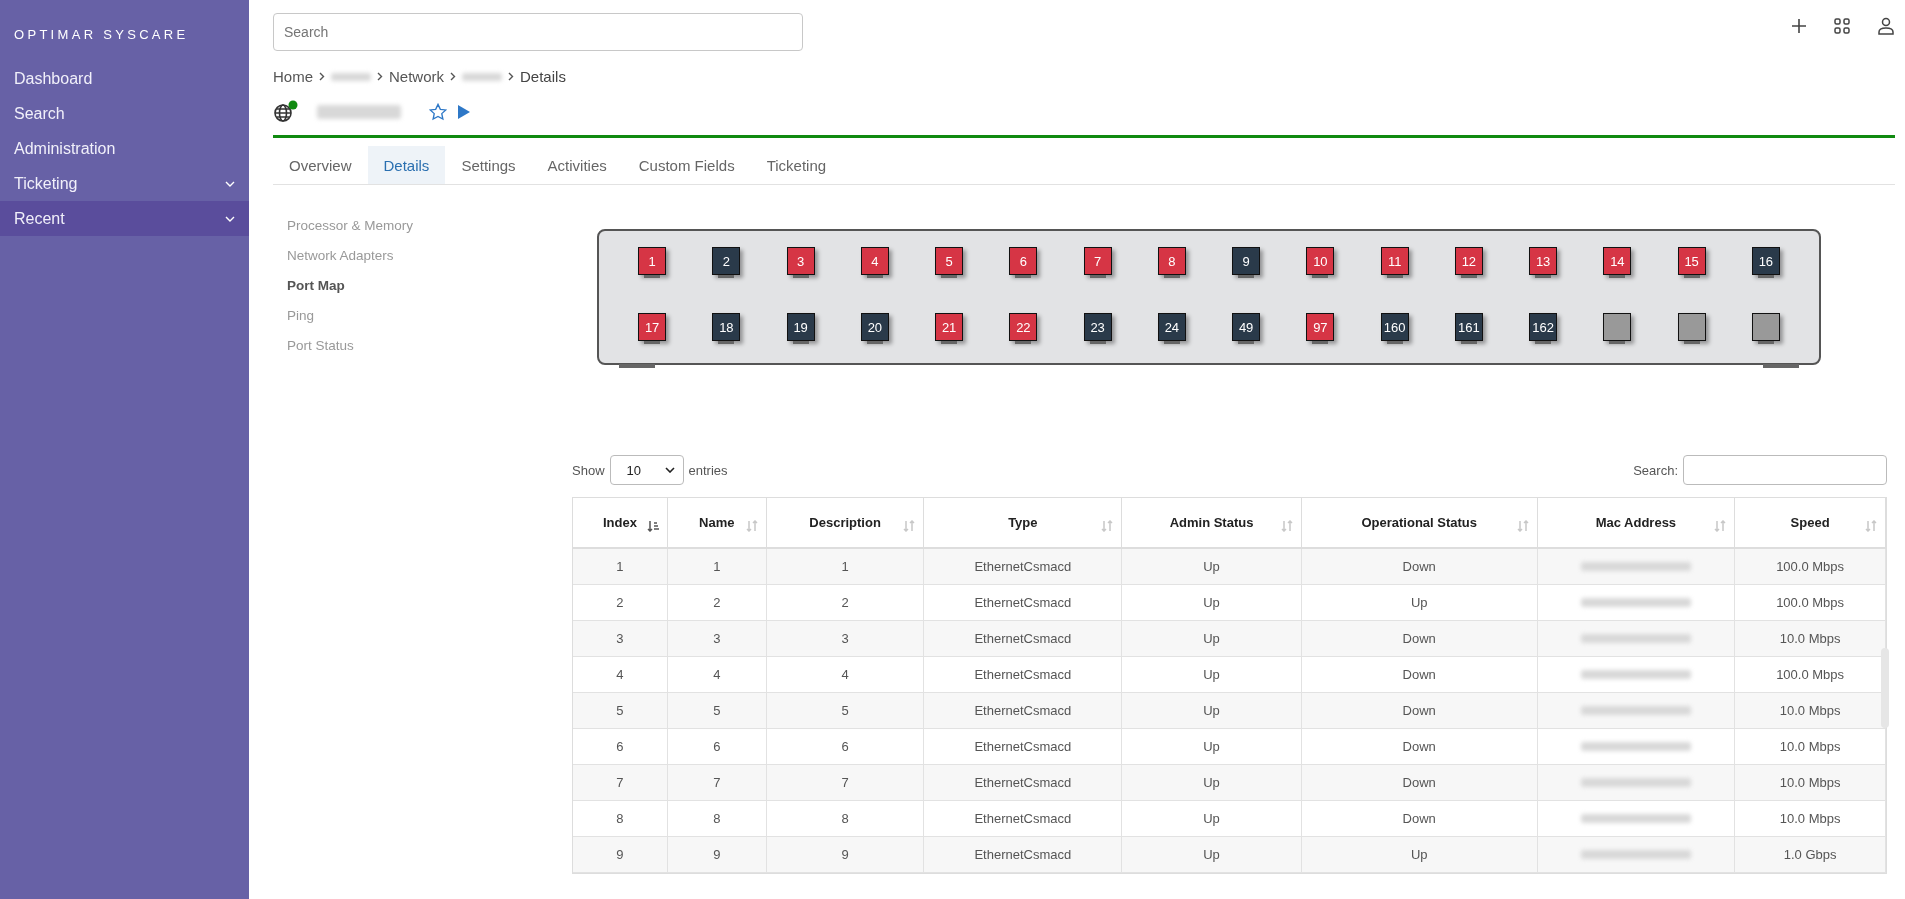 Image resolution: width=1905 pixels, height=899 pixels. I want to click on column-header: Type, so click(1023, 522).